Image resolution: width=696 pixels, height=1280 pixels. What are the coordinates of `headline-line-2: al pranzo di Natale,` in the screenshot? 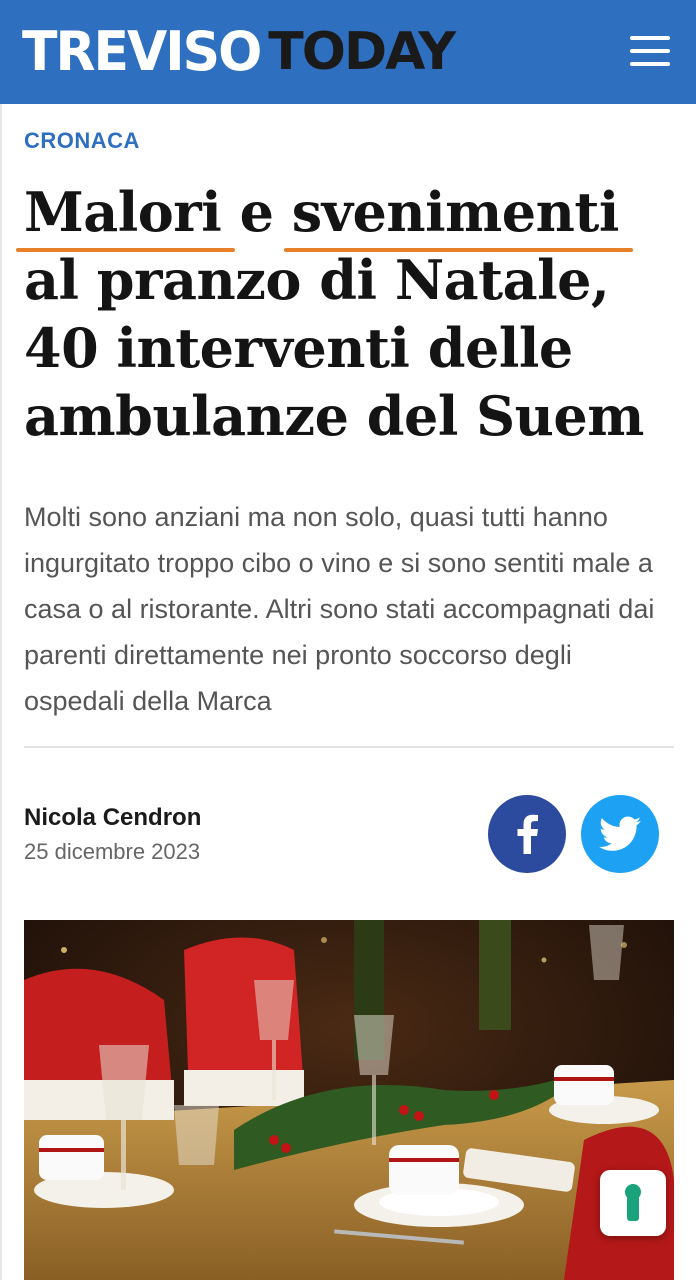 It's located at (317, 280).